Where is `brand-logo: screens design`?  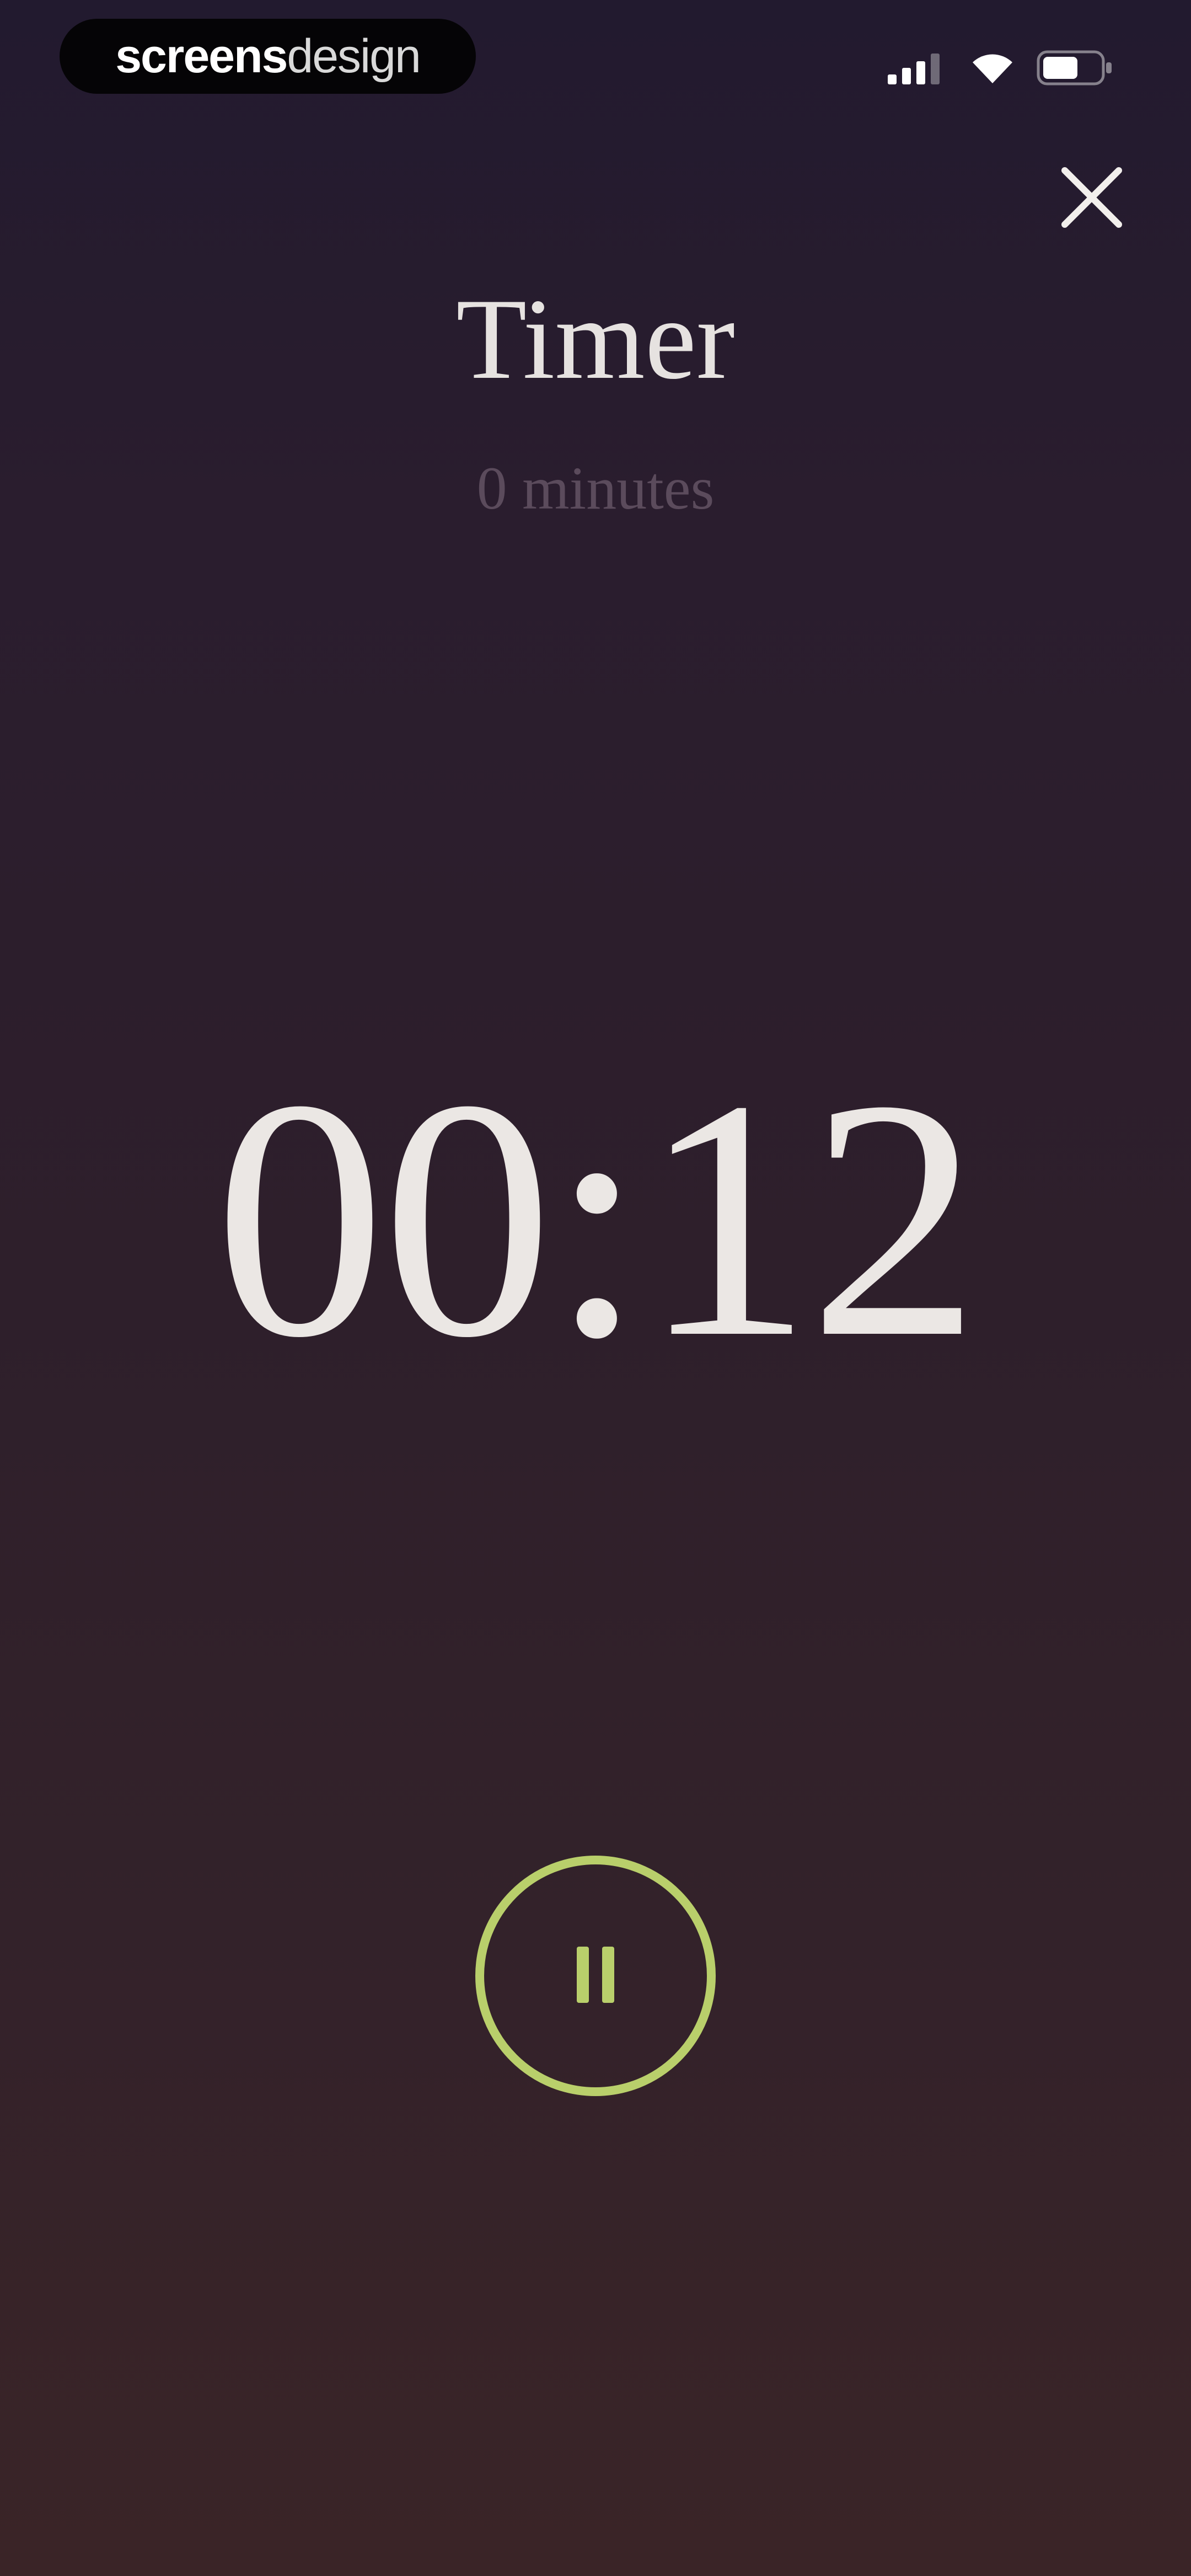 brand-logo: screens design is located at coordinates (268, 56).